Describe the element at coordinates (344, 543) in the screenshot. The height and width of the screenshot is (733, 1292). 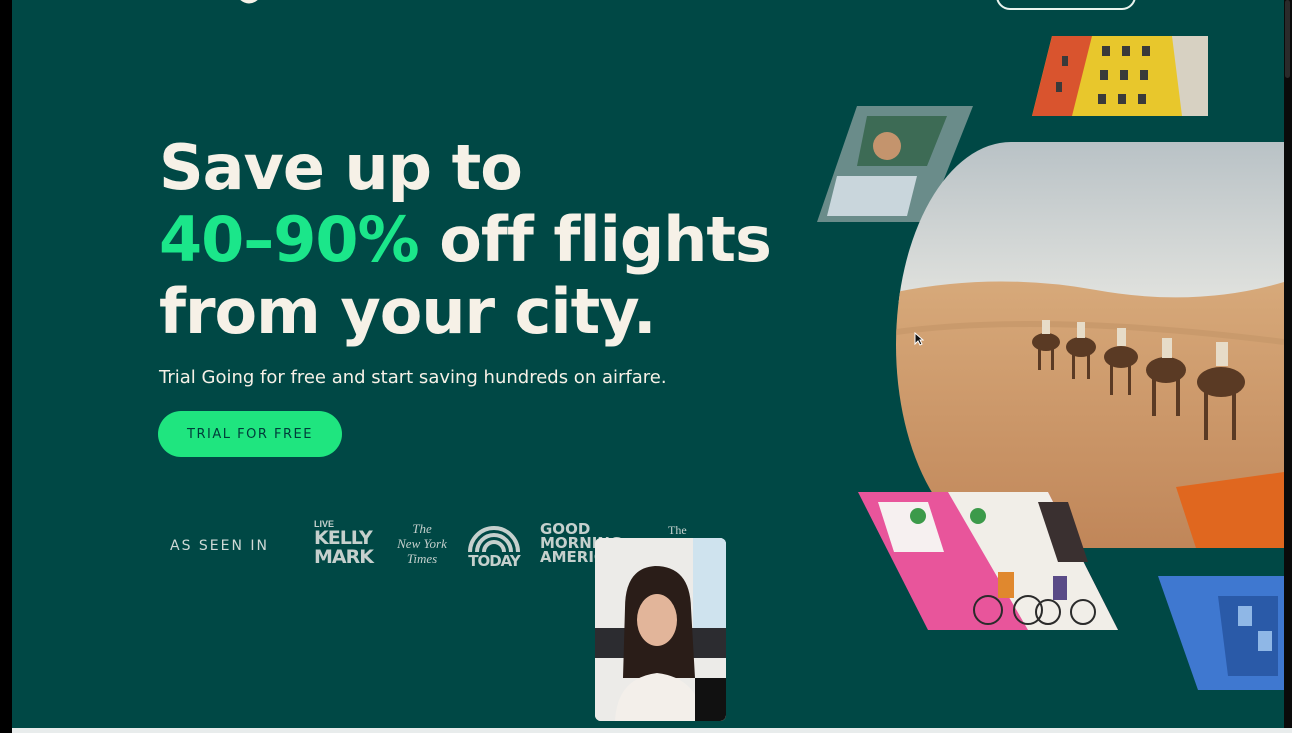
I see `press-logo-kelly-mark: LIVE KELLY MARK` at that location.